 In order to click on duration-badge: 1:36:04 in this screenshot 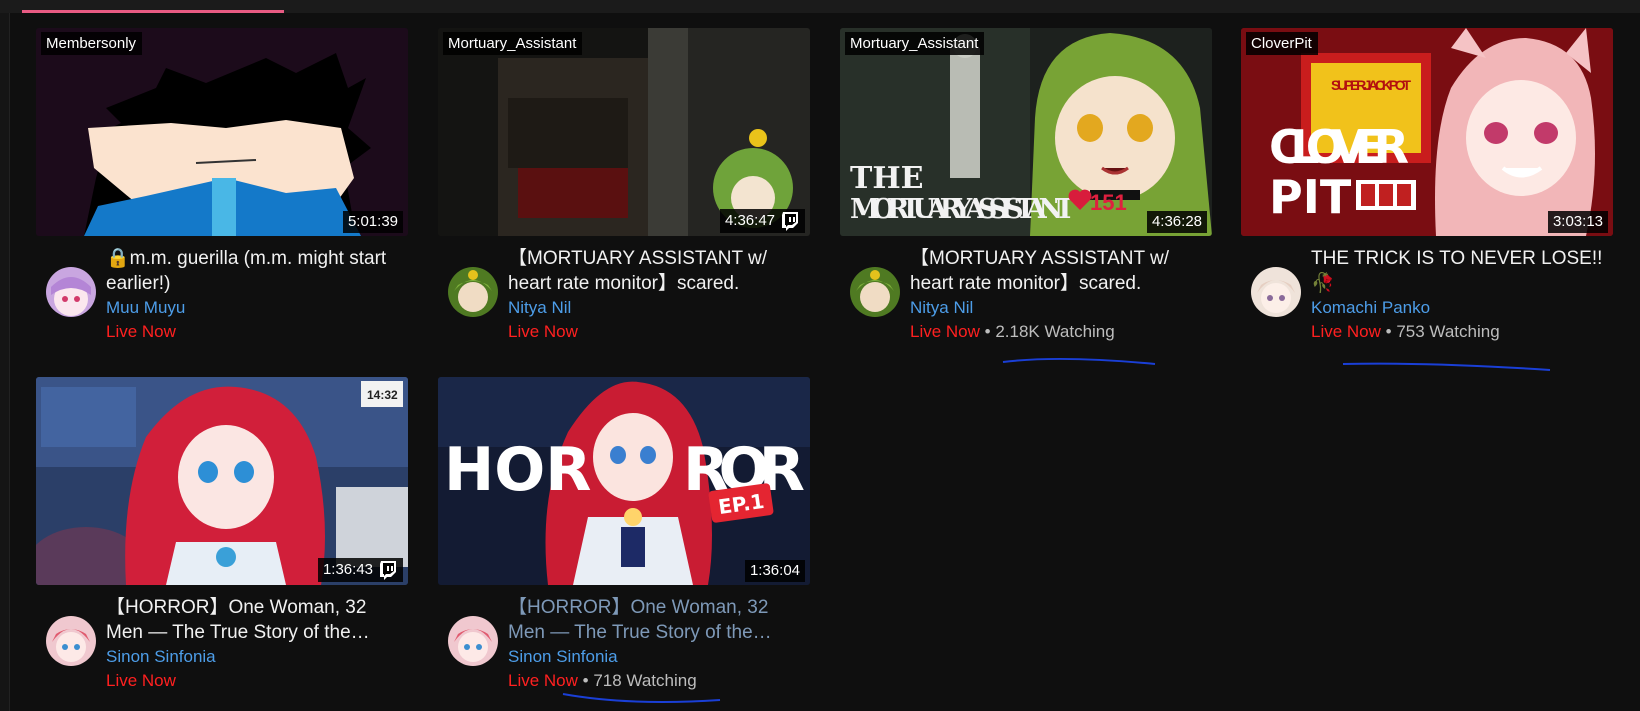, I will do `click(774, 571)`.